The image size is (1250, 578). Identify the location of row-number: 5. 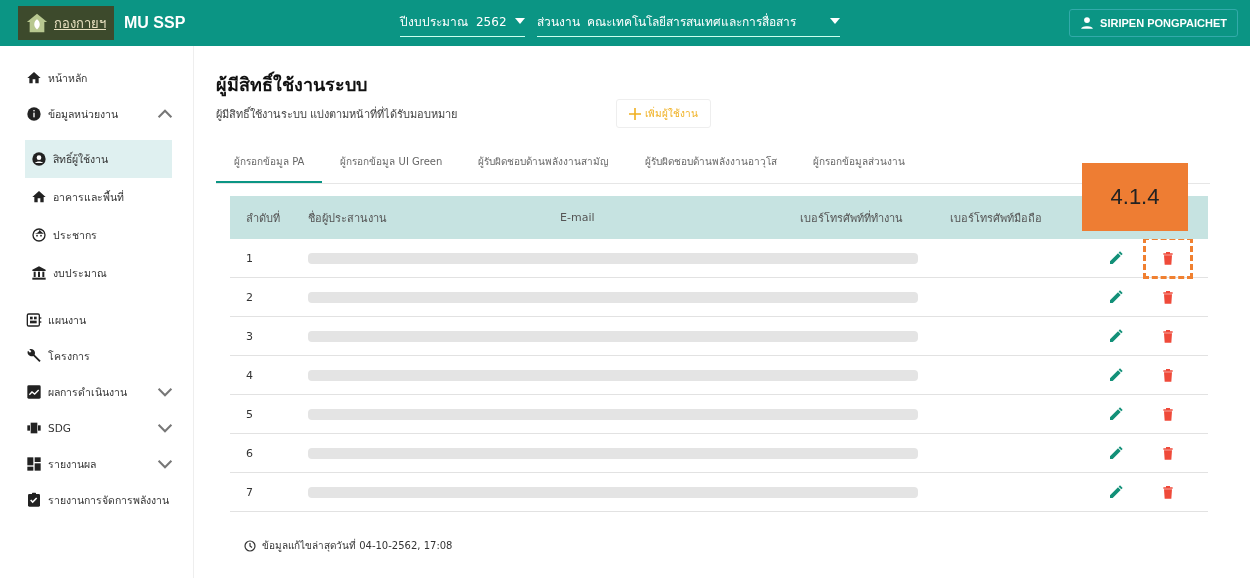
(250, 414).